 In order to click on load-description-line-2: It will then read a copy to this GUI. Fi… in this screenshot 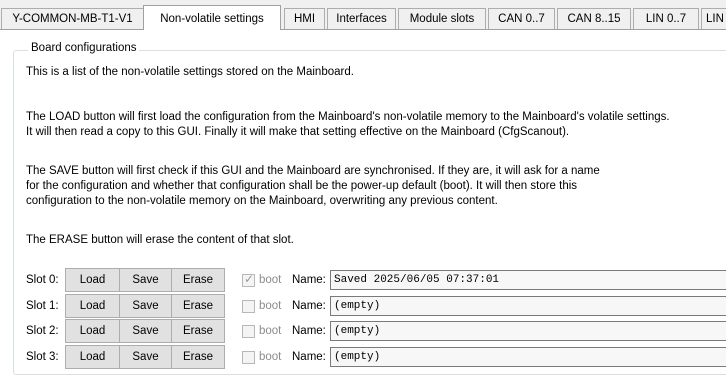, I will do `click(298, 132)`.